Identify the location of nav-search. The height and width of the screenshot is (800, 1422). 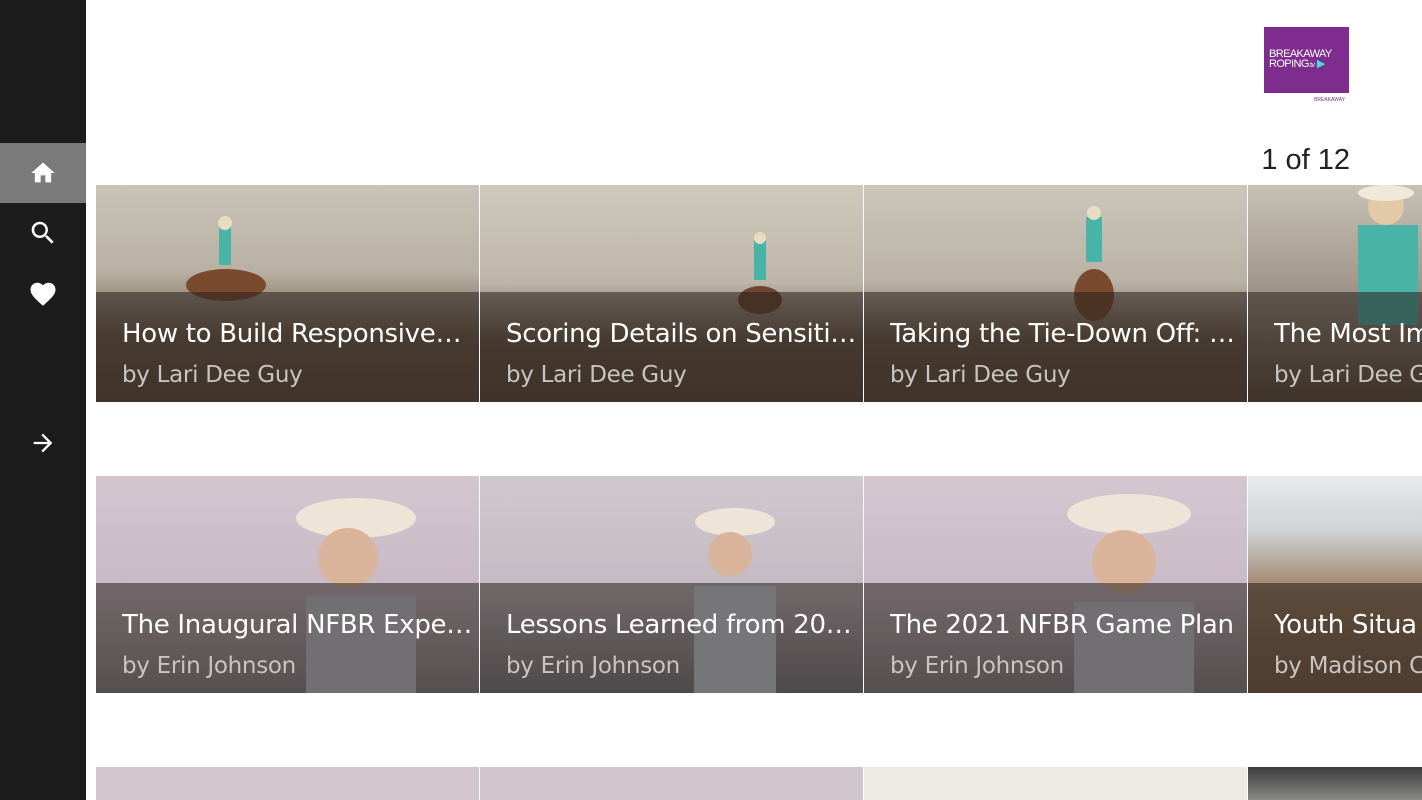
(43, 233).